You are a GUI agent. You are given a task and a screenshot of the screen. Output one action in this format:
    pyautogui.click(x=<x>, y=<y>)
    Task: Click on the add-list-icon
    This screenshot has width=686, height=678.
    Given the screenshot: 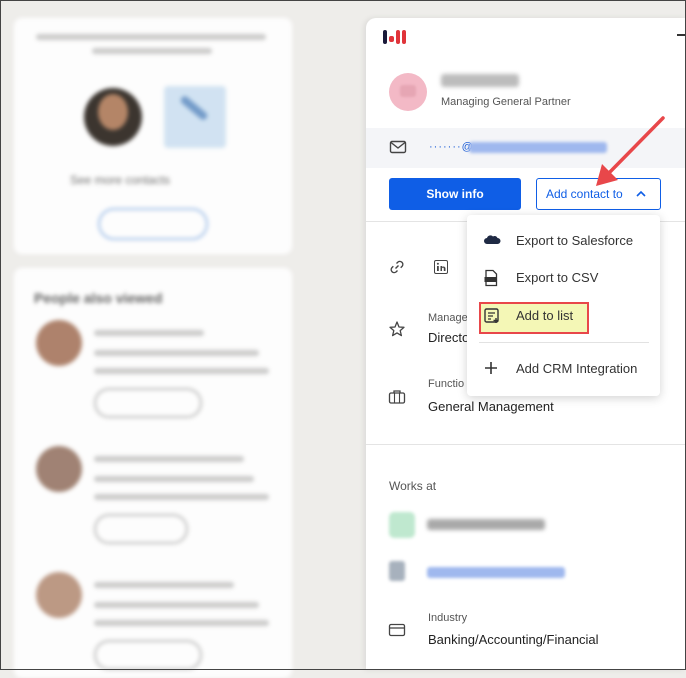 What is the action you would take?
    pyautogui.click(x=491, y=315)
    